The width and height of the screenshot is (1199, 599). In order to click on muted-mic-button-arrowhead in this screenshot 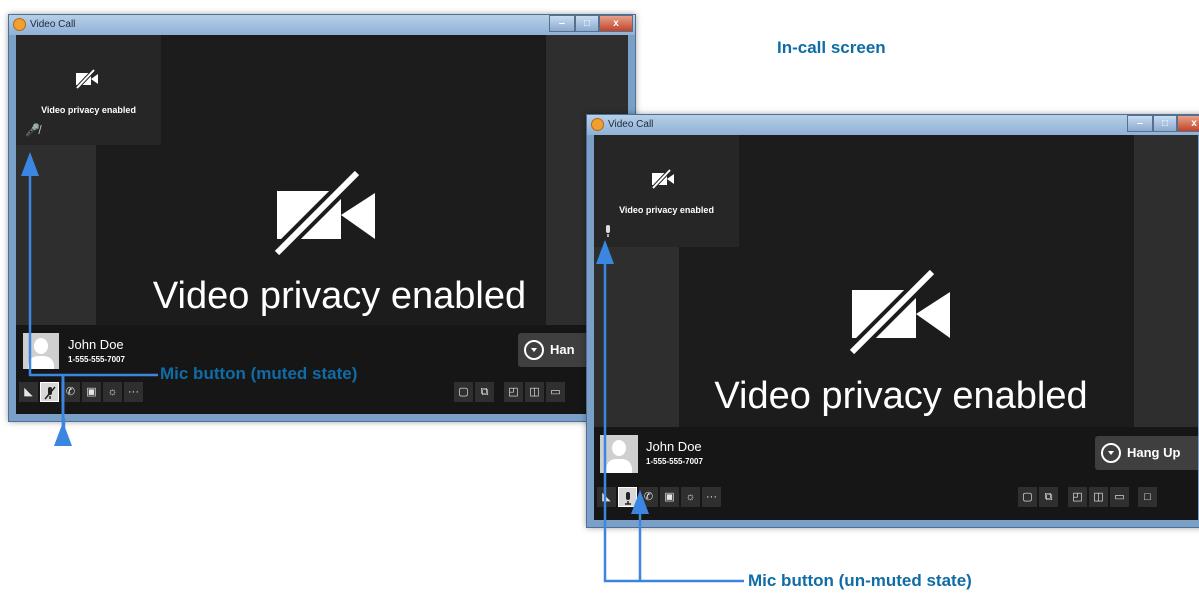, I will do `click(63, 410)`.